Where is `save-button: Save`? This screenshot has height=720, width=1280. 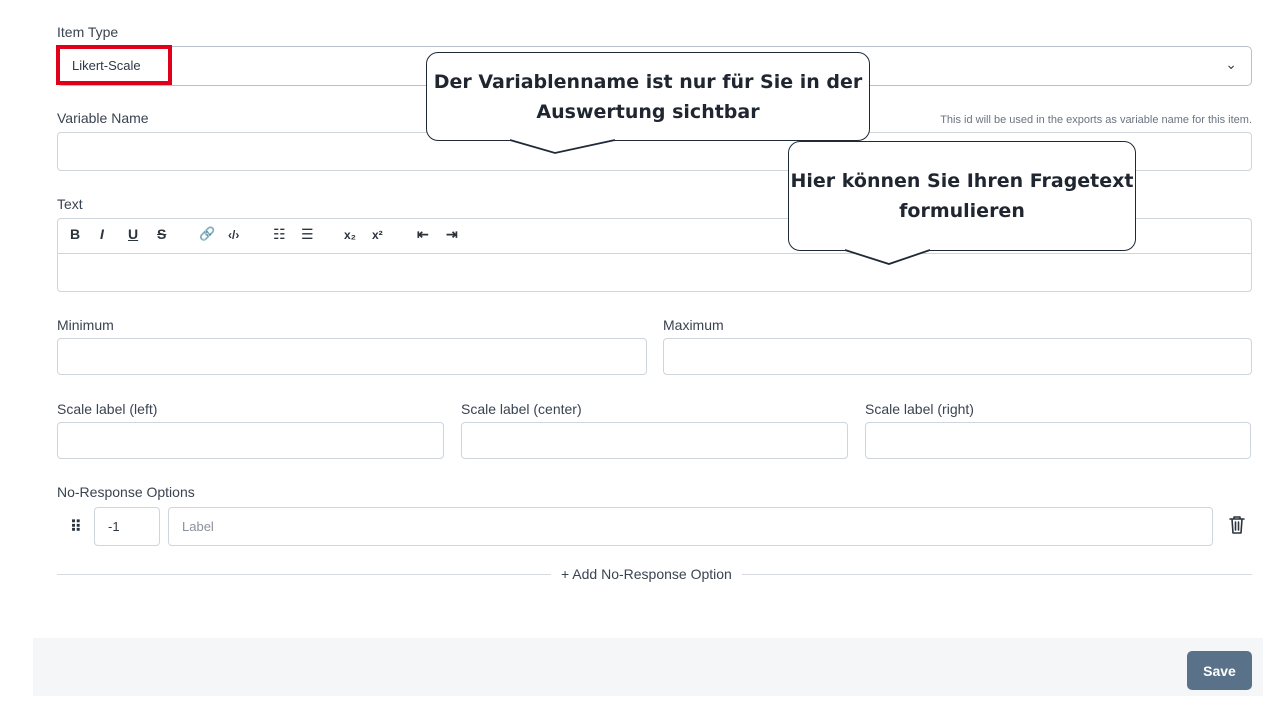 save-button: Save is located at coordinates (1219, 670).